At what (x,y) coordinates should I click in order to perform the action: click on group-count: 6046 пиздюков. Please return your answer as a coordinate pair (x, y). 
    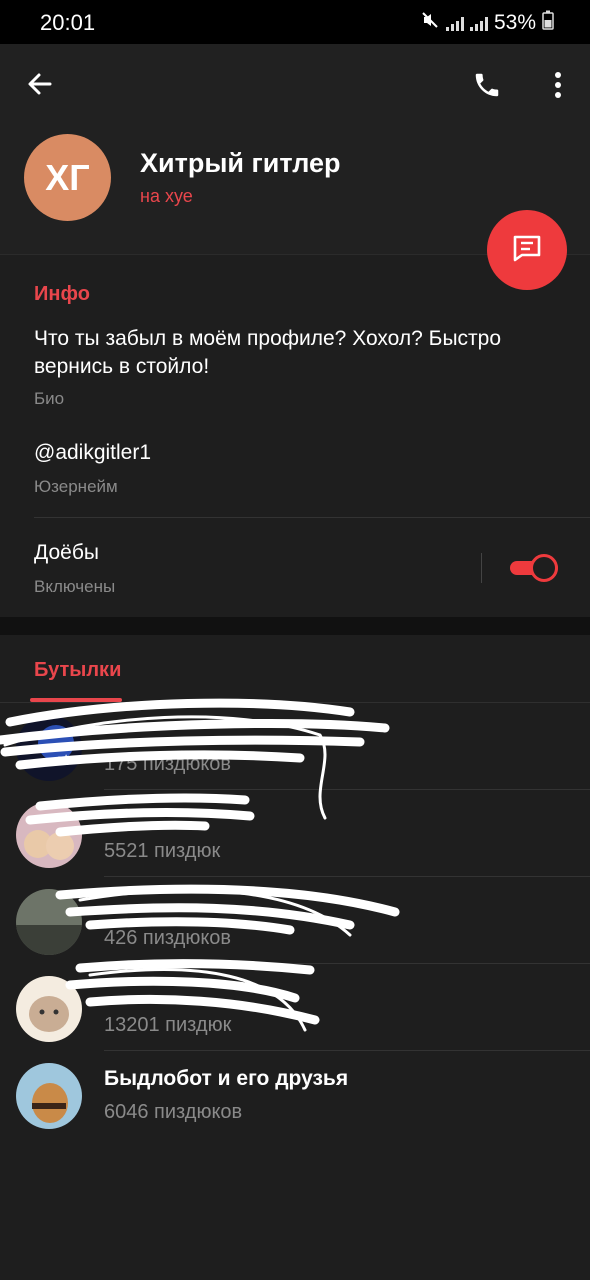
    Looking at the image, I should click on (173, 1112).